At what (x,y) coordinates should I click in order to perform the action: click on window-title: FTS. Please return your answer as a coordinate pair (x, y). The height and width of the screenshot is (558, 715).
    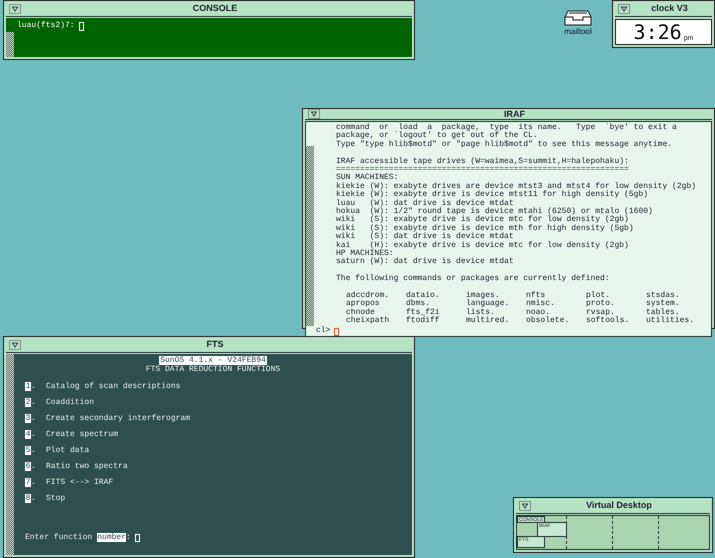
    Looking at the image, I should click on (215, 344).